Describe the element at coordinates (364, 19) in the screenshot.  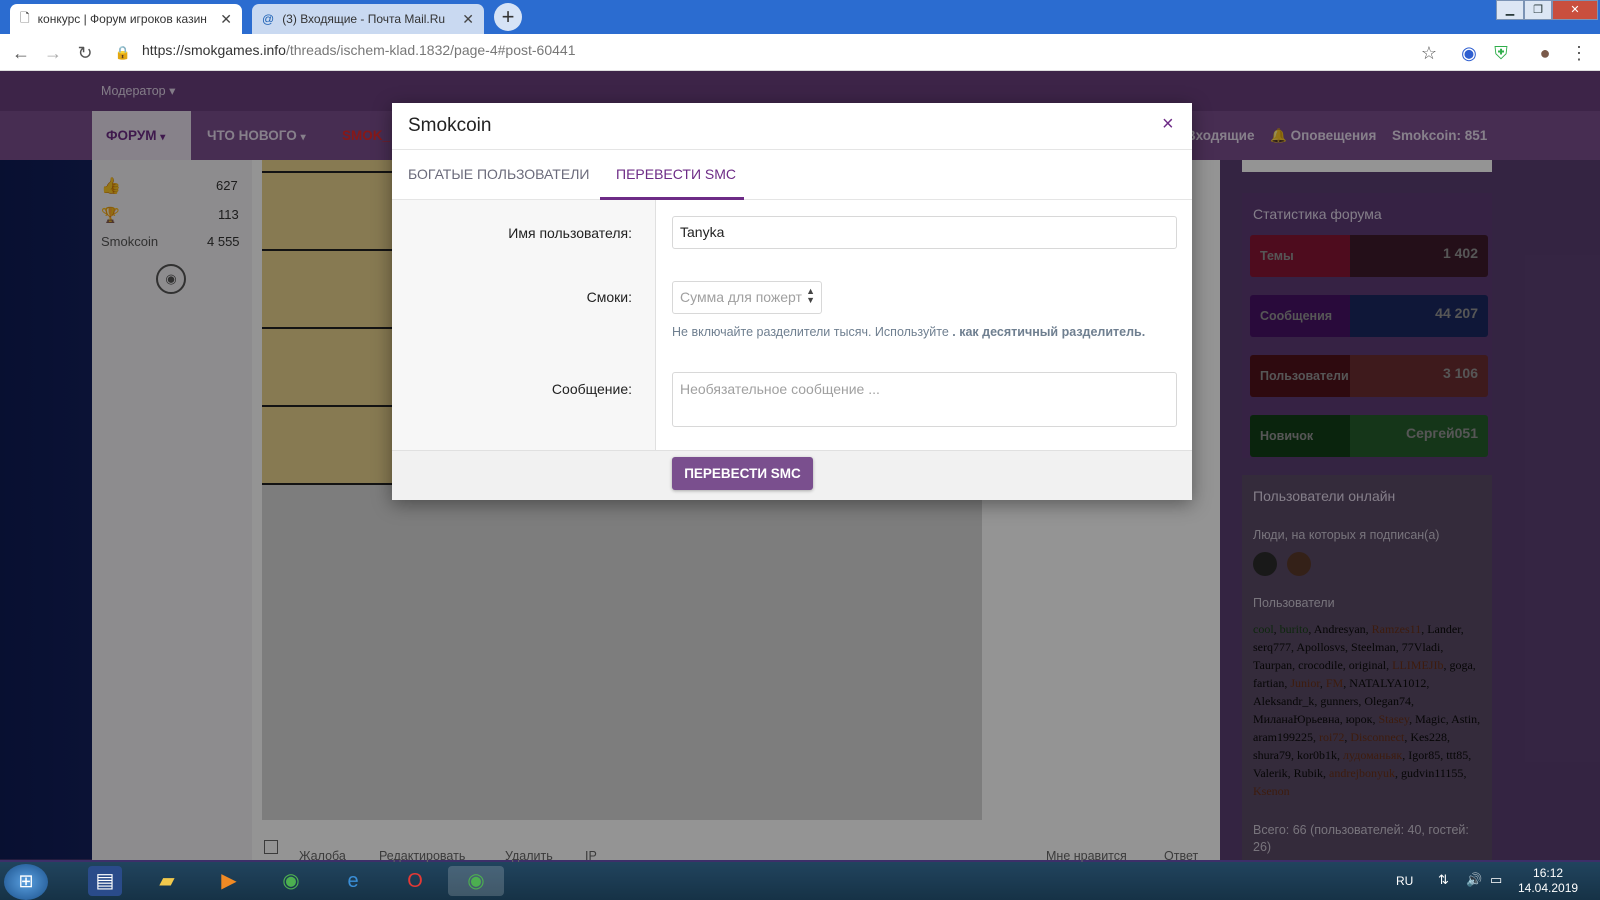
I see `tab-title: (3) Входящие - Почта Mail.Ru` at that location.